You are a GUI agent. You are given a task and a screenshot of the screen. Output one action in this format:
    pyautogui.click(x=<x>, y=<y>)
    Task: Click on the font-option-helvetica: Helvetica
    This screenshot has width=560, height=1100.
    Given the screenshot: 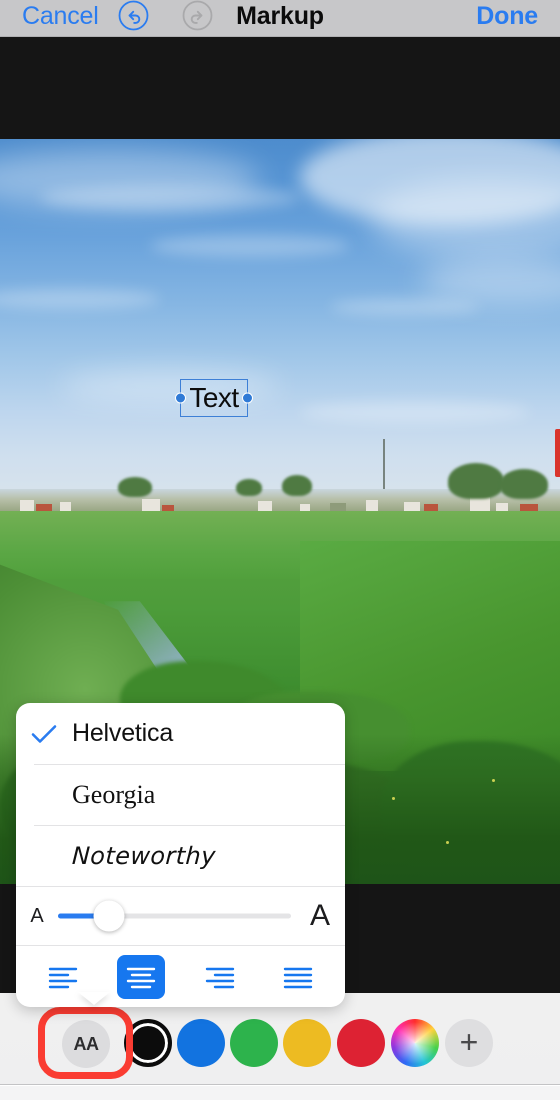 What is the action you would take?
    pyautogui.click(x=180, y=733)
    